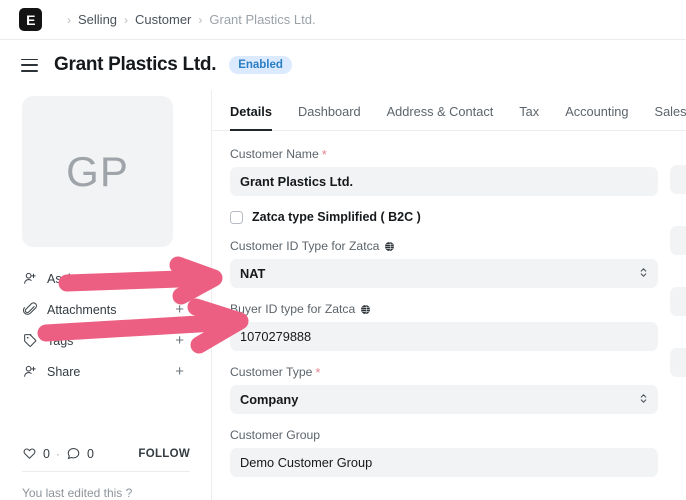  I want to click on breadcrumb-item-customer: Customer, so click(163, 19).